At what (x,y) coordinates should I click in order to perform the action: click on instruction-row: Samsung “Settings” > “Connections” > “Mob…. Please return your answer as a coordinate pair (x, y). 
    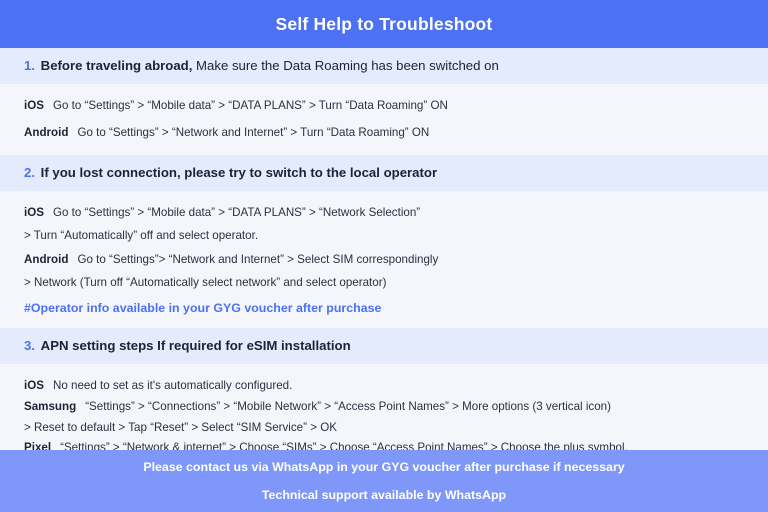
    Looking at the image, I should click on (384, 407).